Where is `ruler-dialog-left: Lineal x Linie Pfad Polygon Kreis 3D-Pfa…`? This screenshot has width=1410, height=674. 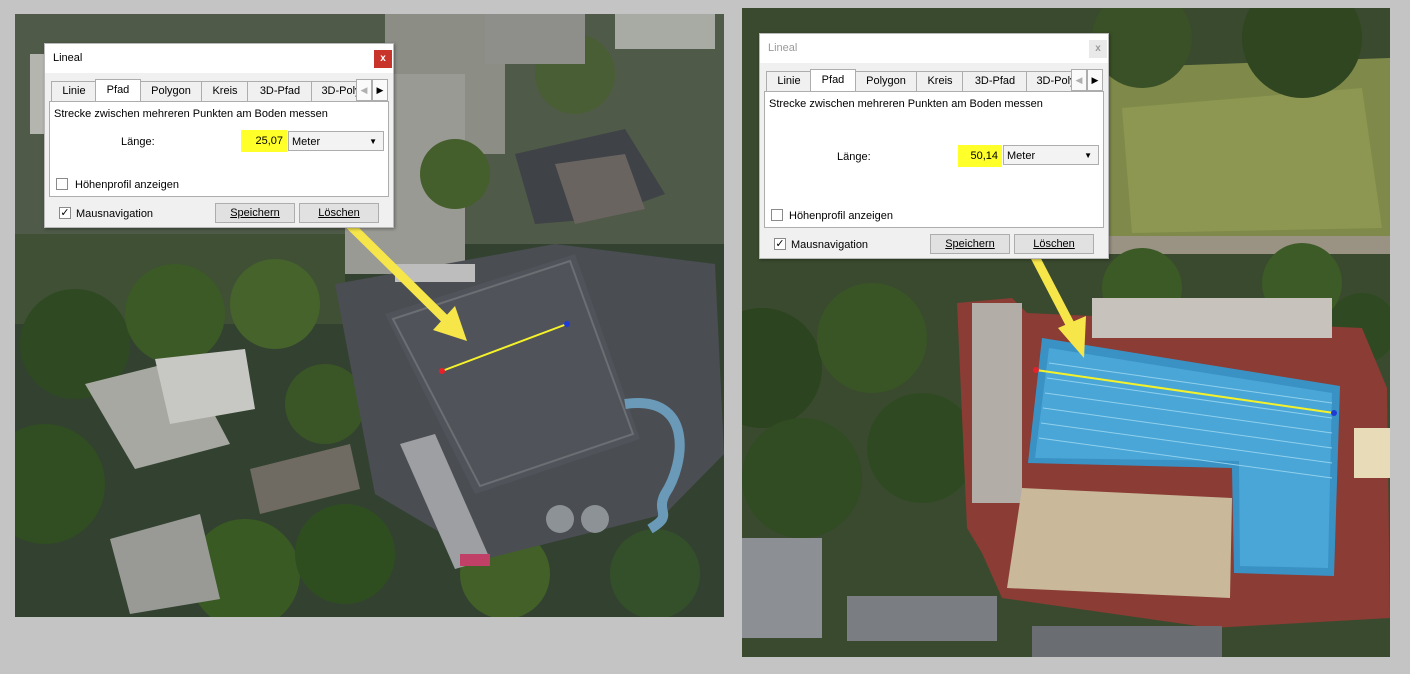 ruler-dialog-left: Lineal x Linie Pfad Polygon Kreis 3D-Pfa… is located at coordinates (219, 135).